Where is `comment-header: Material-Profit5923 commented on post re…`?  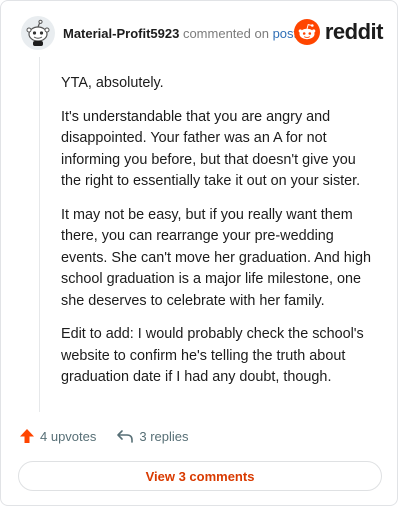 comment-header: Material-Profit5923 commented on post re… is located at coordinates (202, 33).